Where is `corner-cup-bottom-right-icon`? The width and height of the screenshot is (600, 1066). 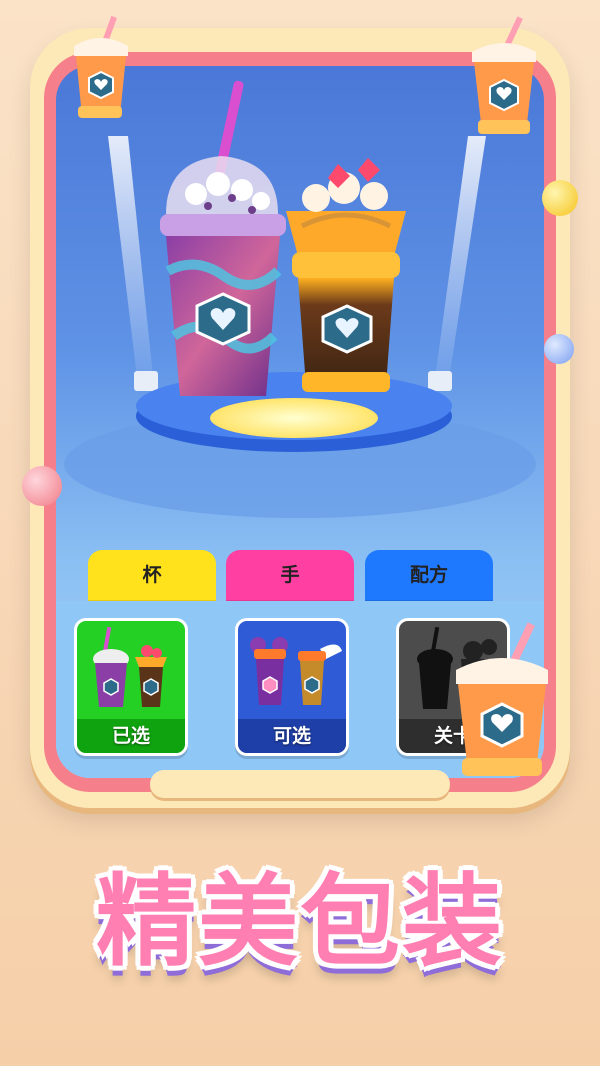
corner-cup-bottom-right-icon is located at coordinates (502, 699).